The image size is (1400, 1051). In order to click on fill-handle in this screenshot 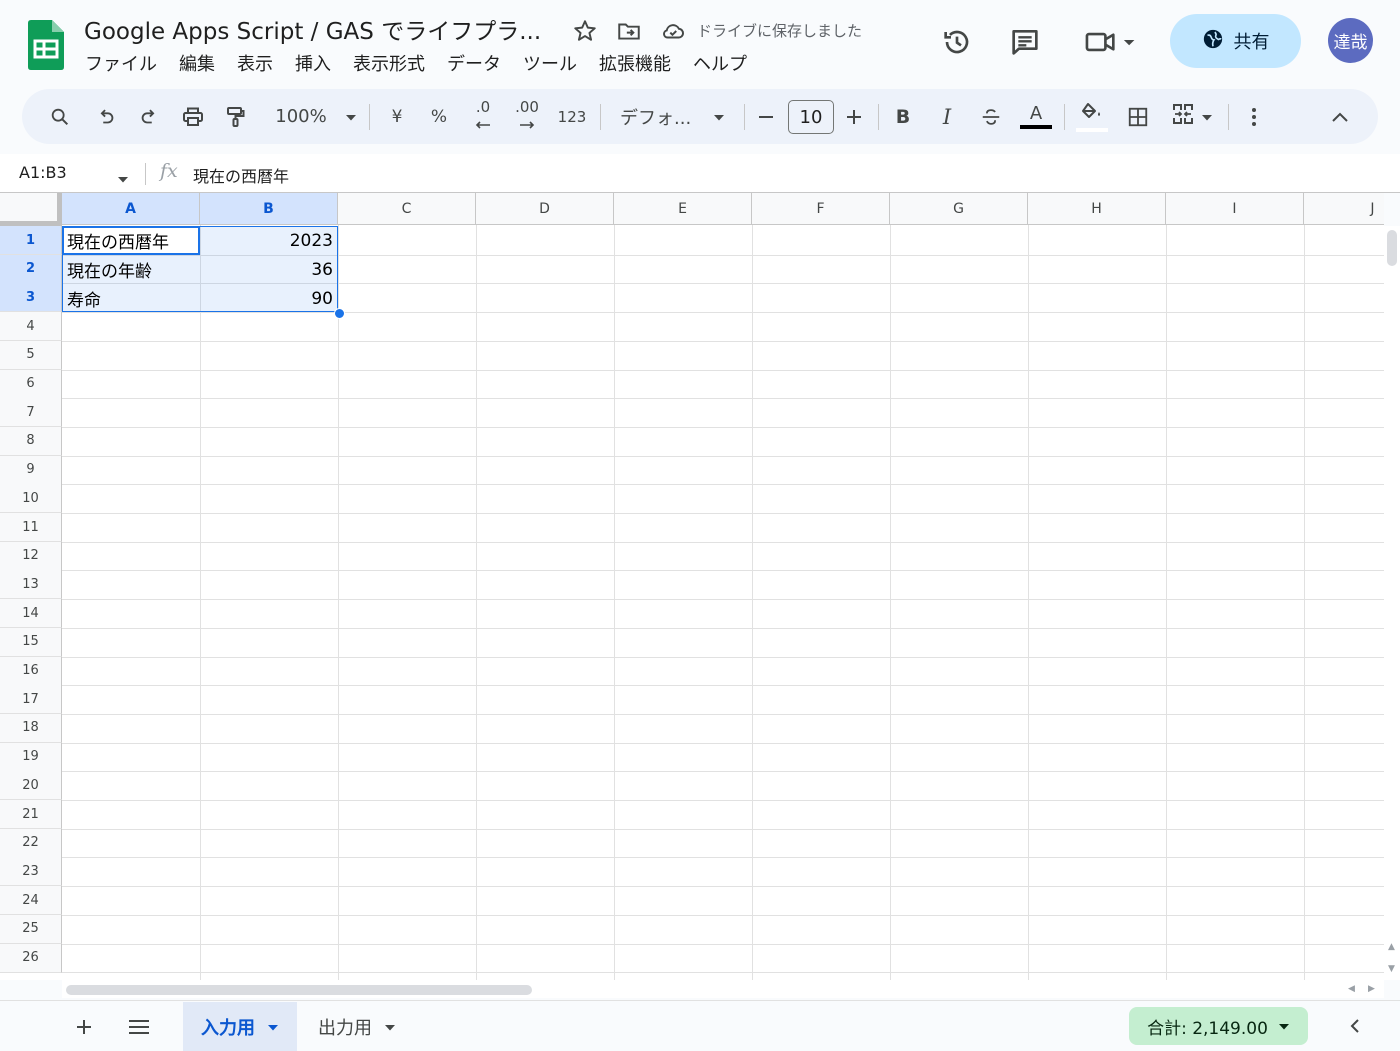, I will do `click(339, 313)`.